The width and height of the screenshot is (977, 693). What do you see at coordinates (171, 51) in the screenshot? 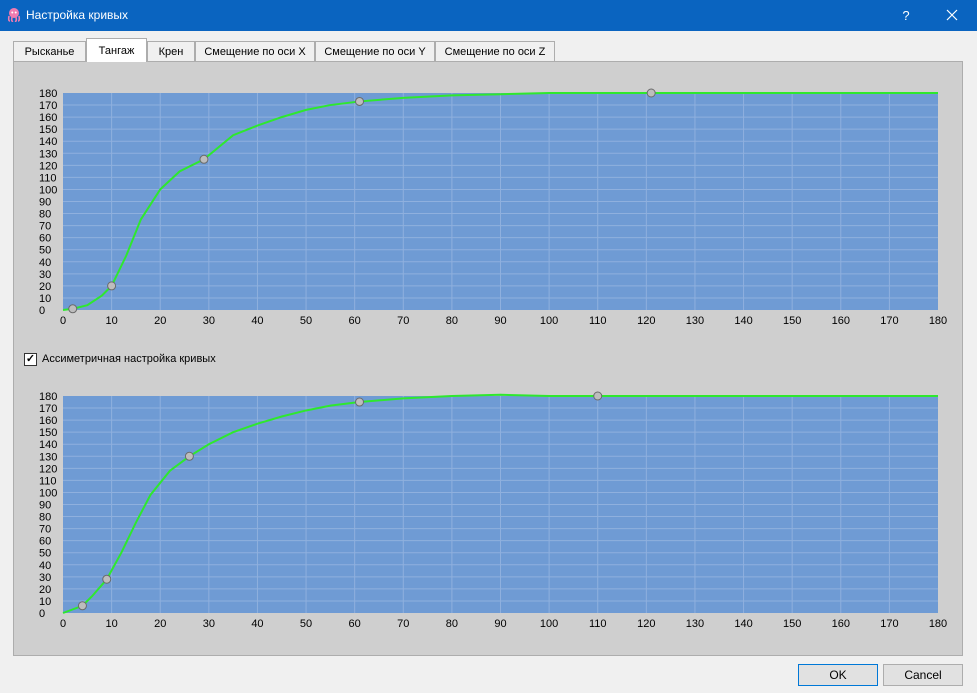
I see `tab-roll: Крен` at bounding box center [171, 51].